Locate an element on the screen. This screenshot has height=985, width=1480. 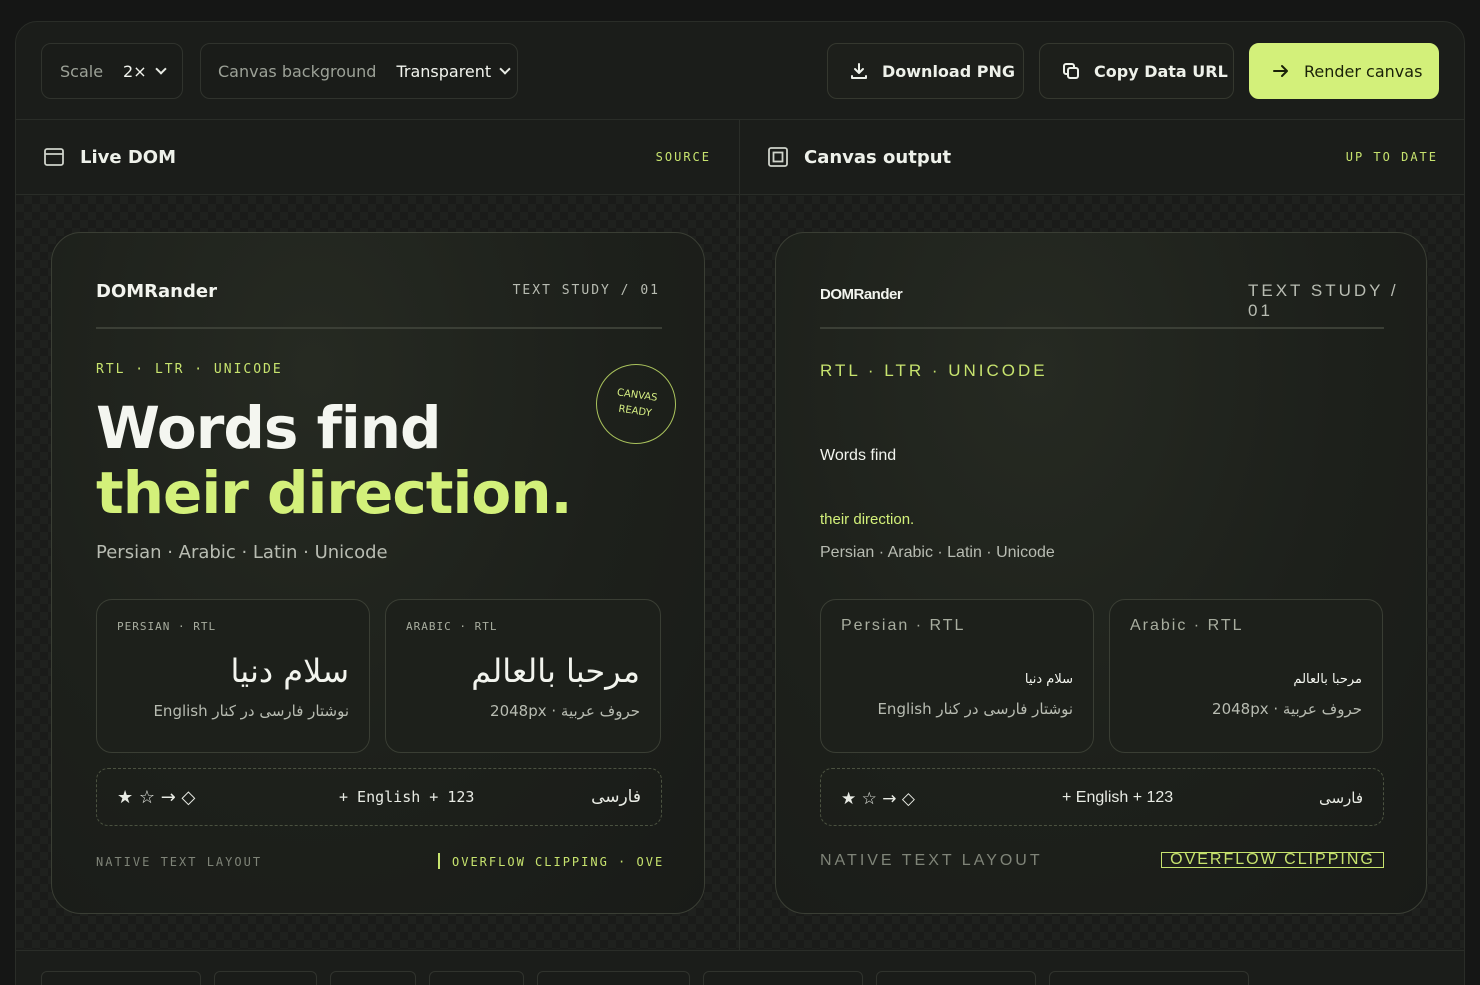
study-label: TEXT STUDY / 01 is located at coordinates (586, 290).